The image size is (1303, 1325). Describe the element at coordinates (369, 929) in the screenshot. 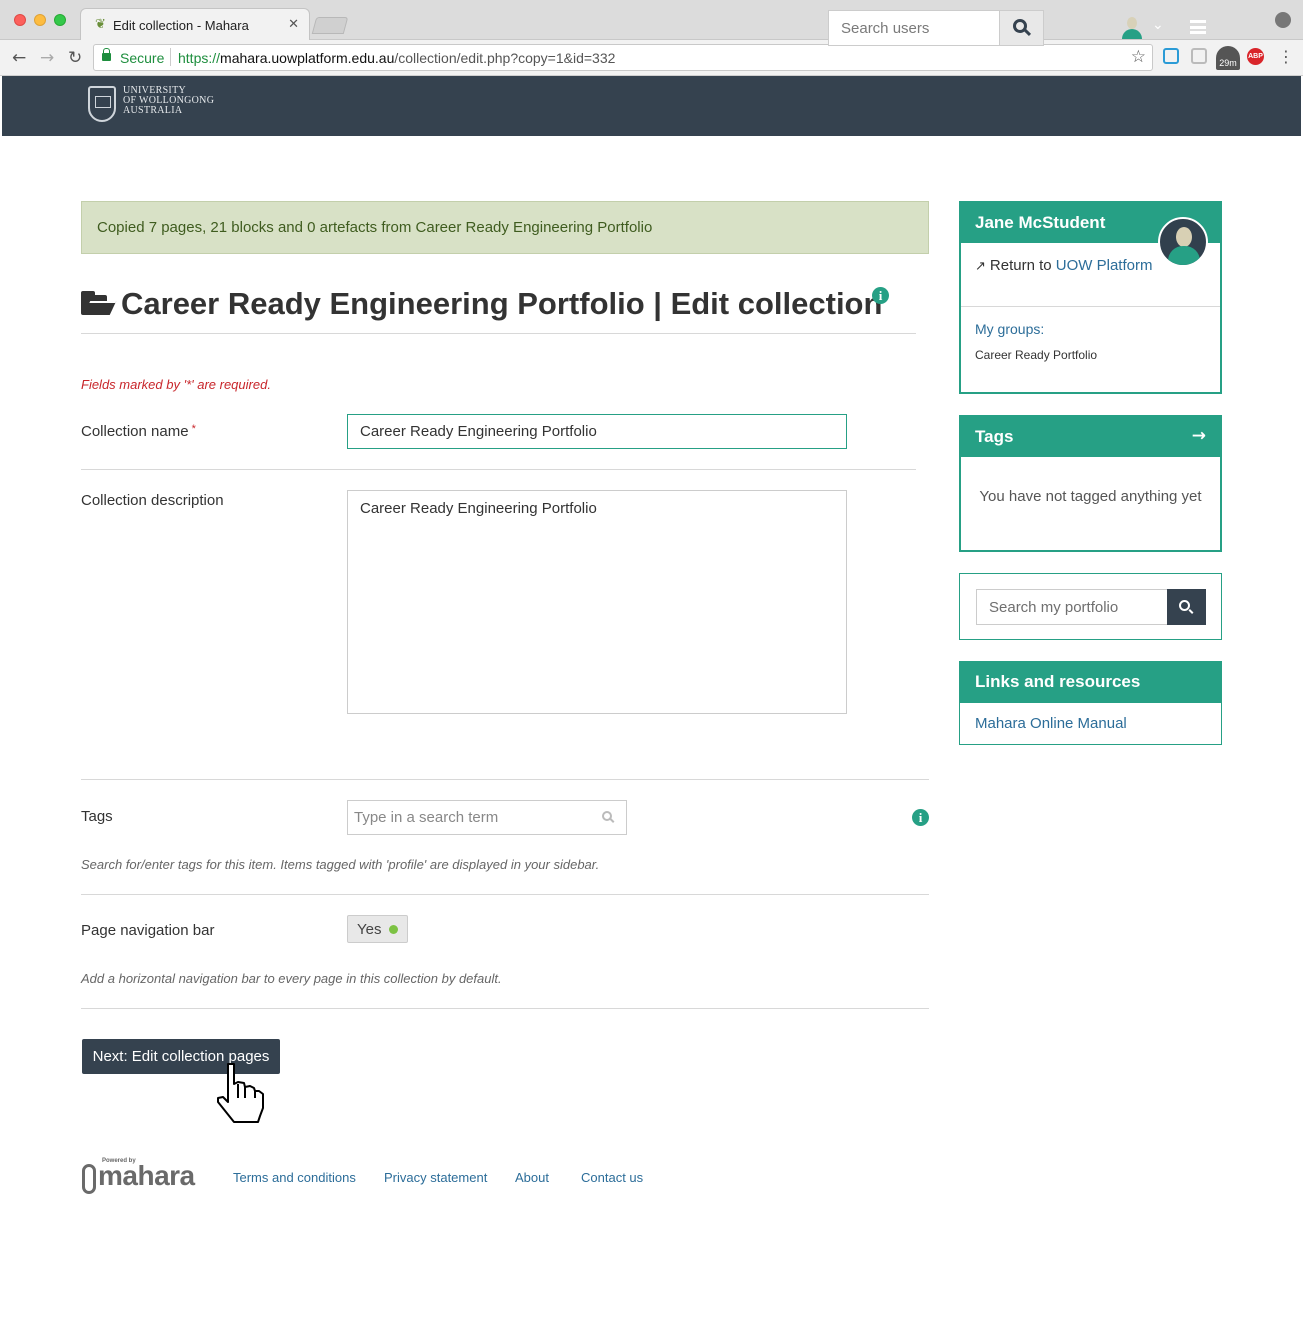

I see `toggle-label: Yes` at that location.